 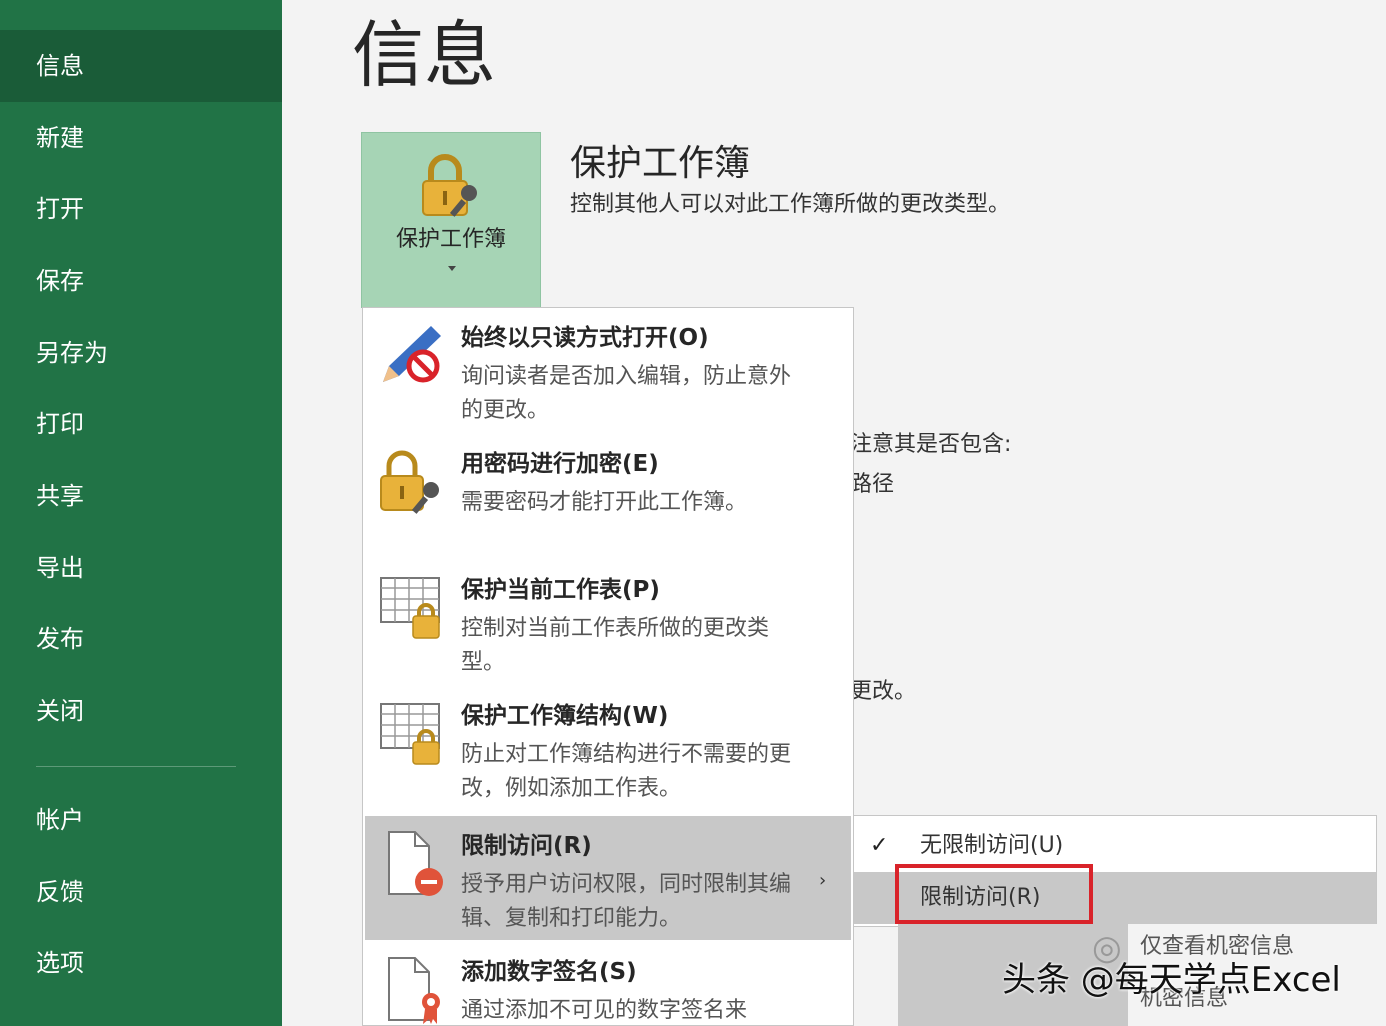 I want to click on menu-item-encrypt-password: 用密码进行加密(E) 需要密码才能打开此工作簿。, so click(x=608, y=496).